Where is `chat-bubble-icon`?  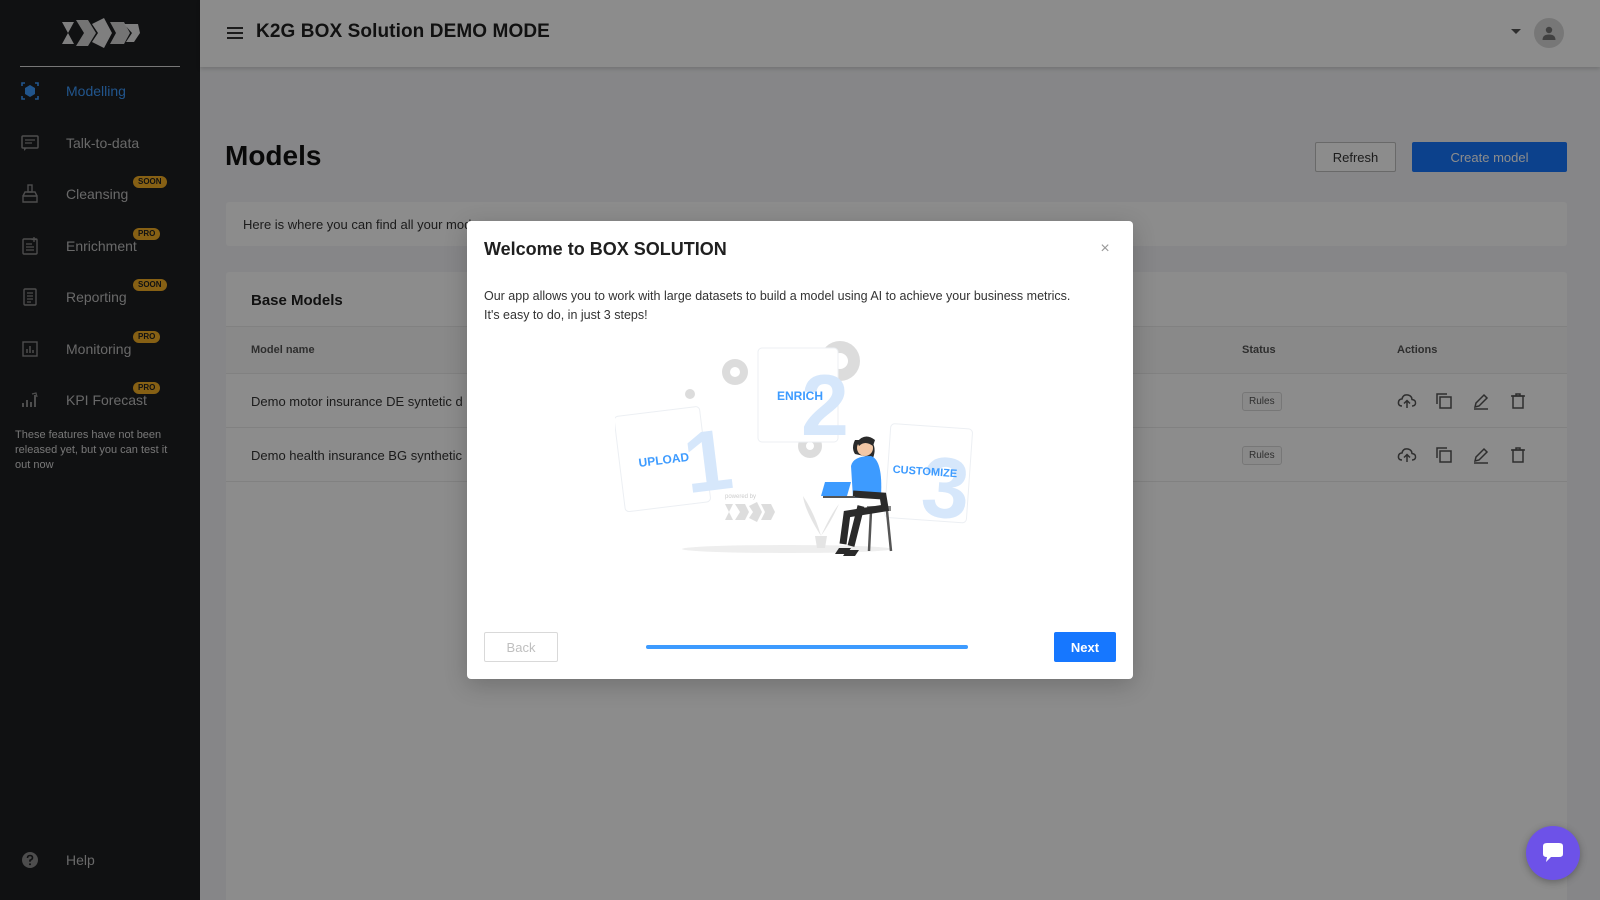
chat-bubble-icon is located at coordinates (1553, 852).